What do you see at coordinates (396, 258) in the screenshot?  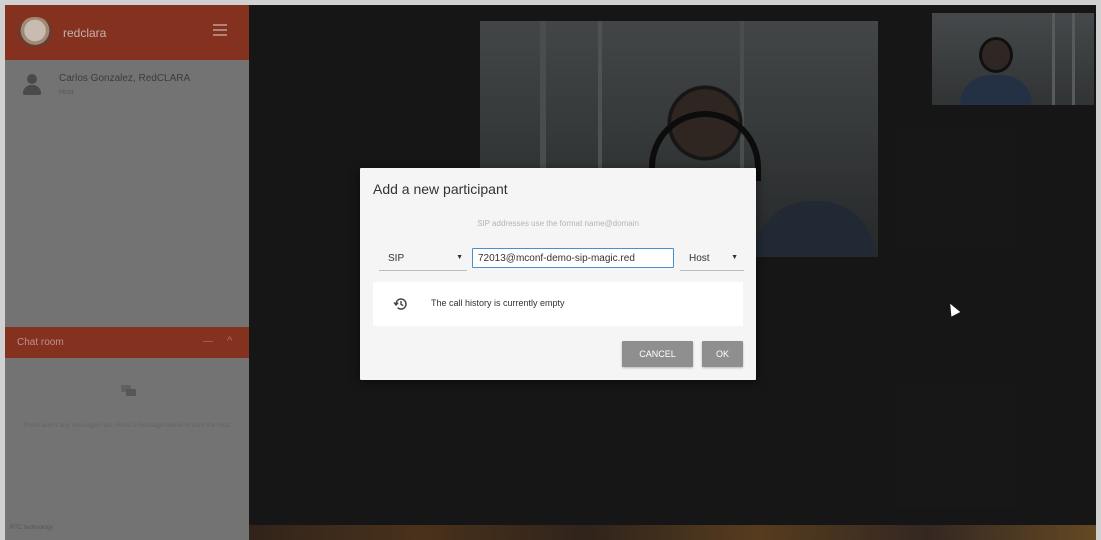 I see `protocol-value: SIP` at bounding box center [396, 258].